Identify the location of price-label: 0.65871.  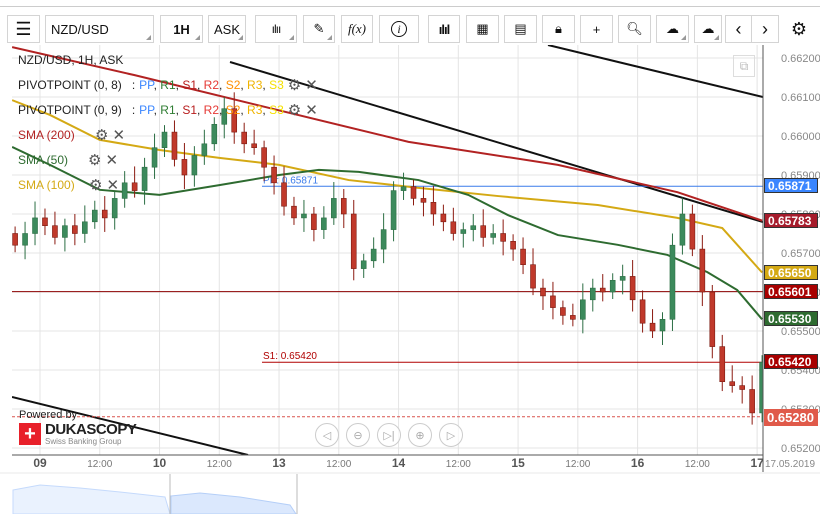
(791, 186).